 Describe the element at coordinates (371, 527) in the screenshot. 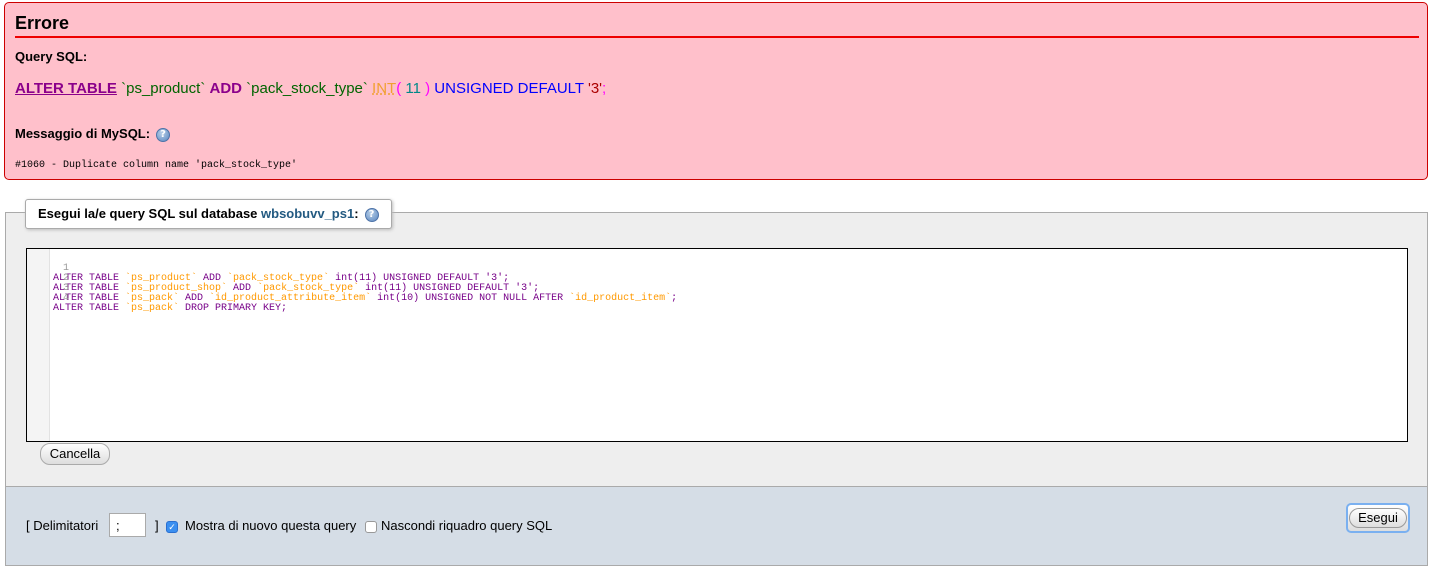

I see `hide-query-box-checkbox` at that location.